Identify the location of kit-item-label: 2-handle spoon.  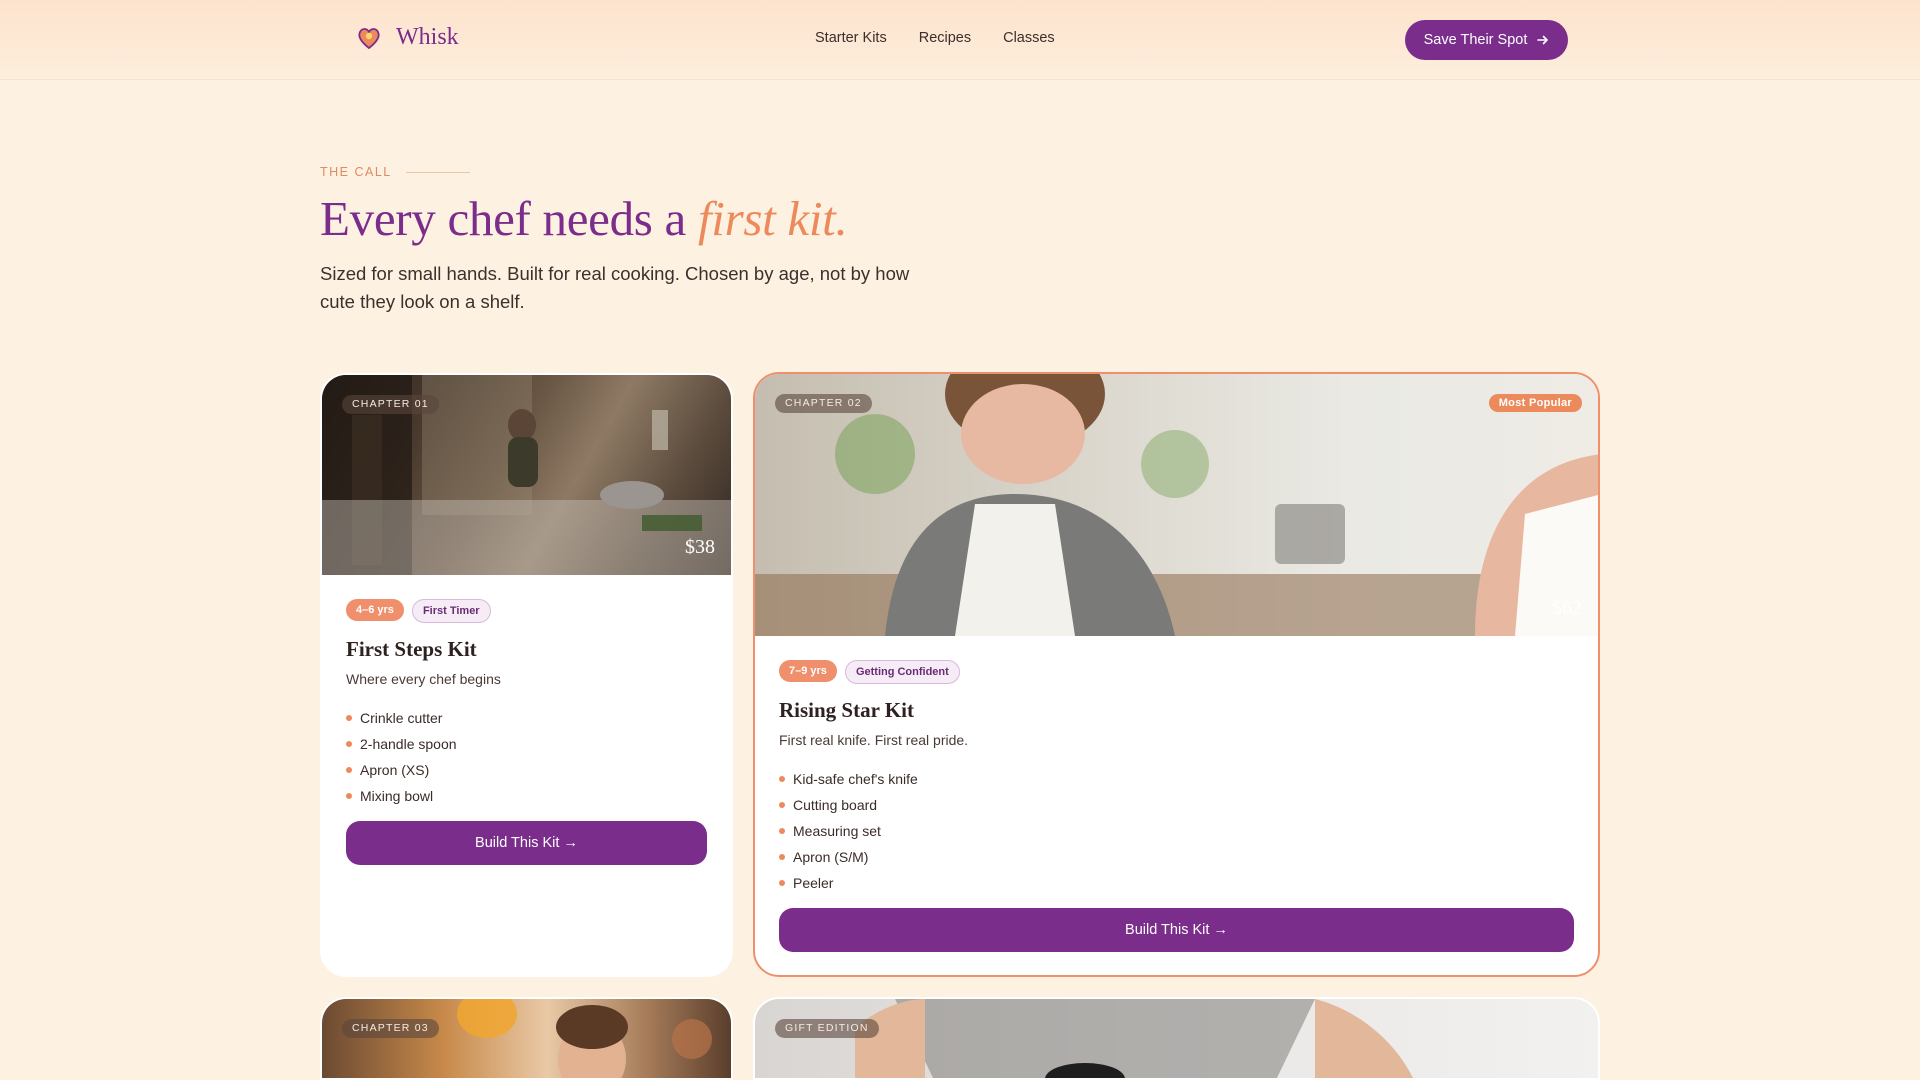
(408, 744).